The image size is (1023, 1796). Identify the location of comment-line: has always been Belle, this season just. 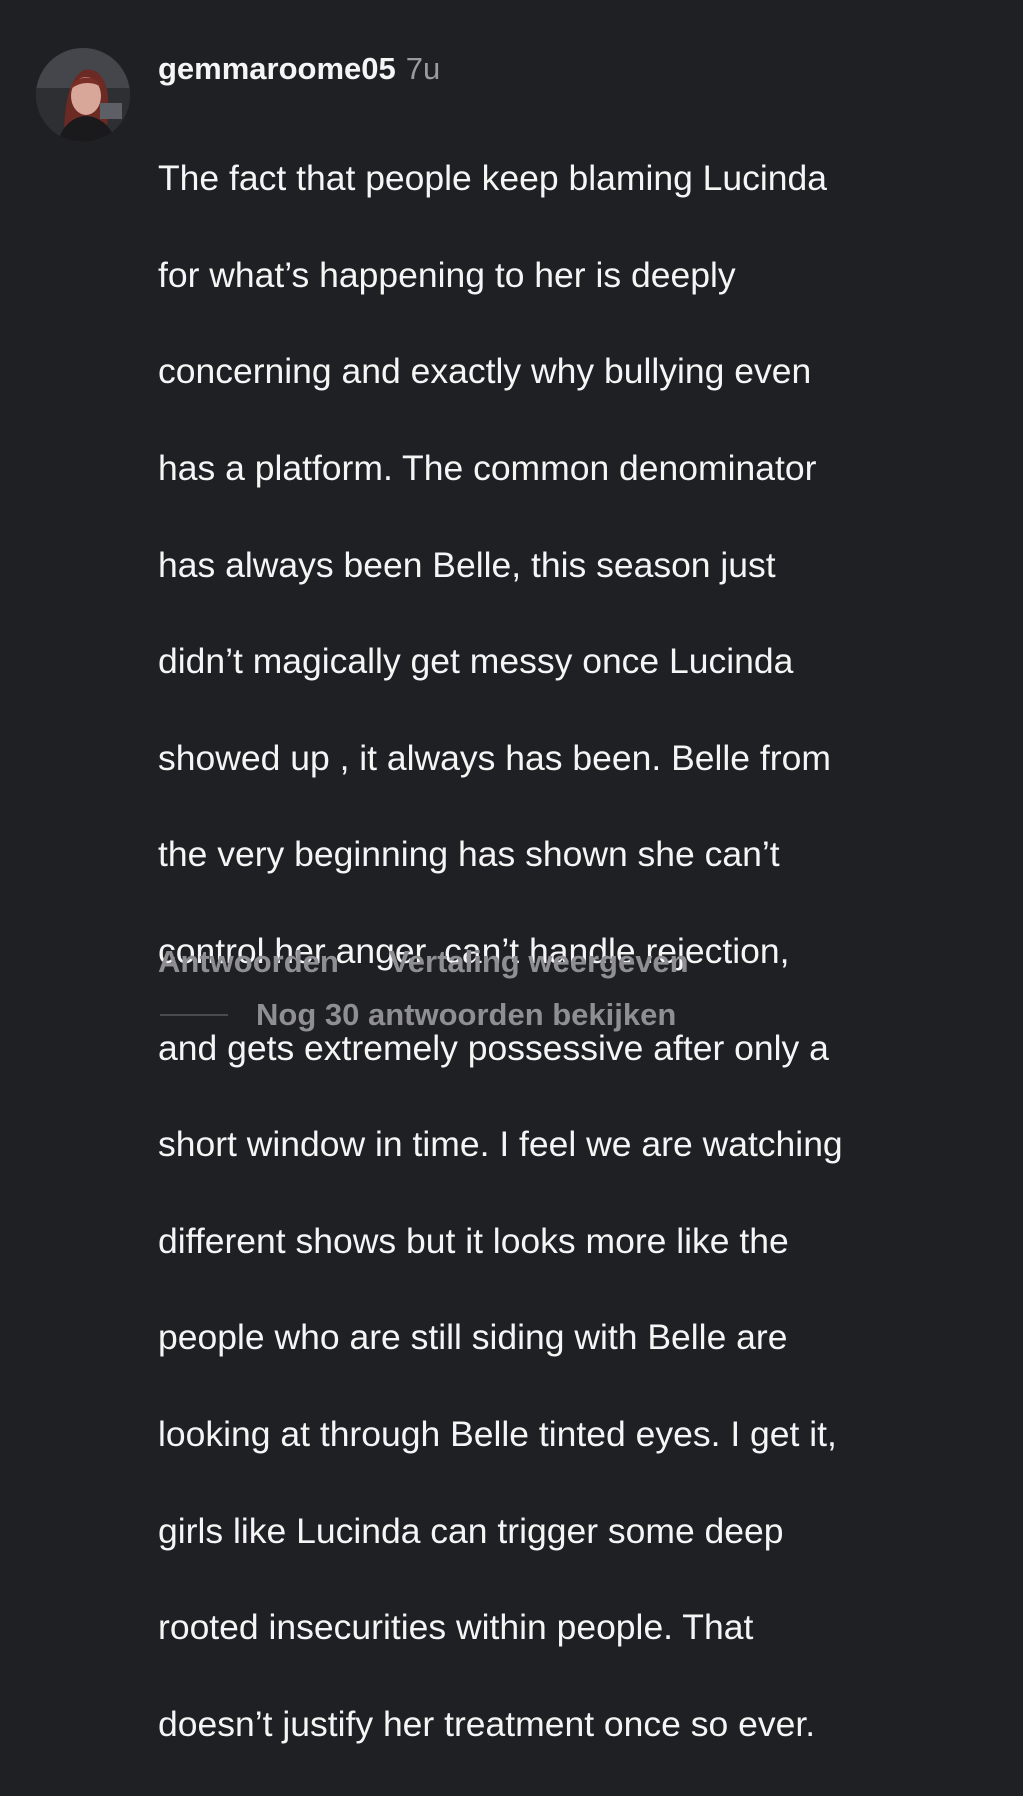
(467, 564).